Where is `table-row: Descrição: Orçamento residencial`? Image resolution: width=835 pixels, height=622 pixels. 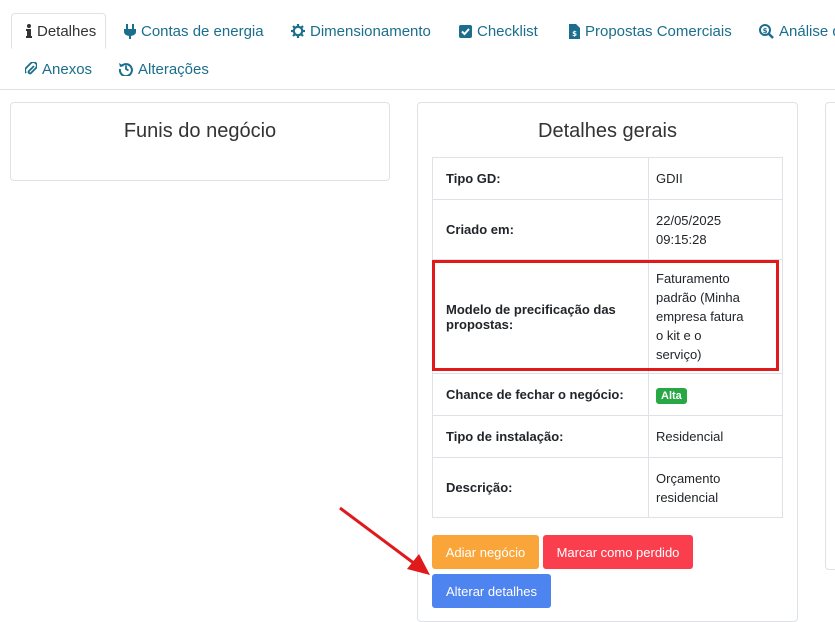 table-row: Descrição: Orçamento residencial is located at coordinates (607, 487).